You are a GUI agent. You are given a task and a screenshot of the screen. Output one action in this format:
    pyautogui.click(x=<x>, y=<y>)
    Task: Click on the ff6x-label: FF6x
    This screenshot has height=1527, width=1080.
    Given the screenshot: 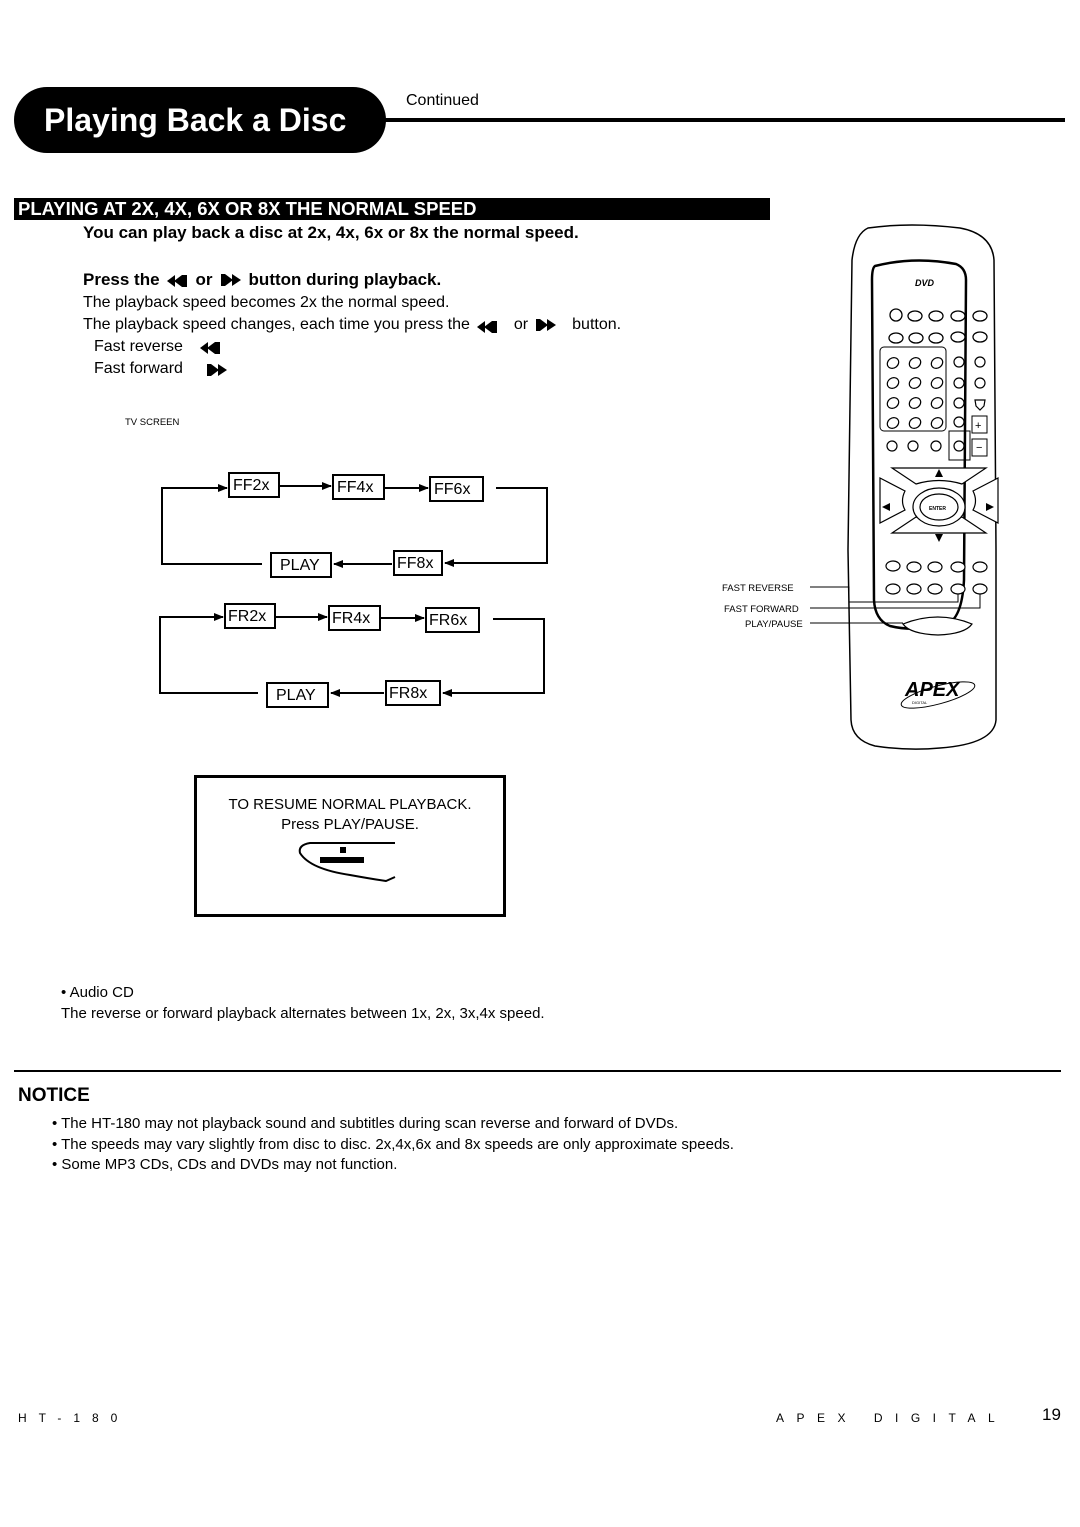 What is the action you would take?
    pyautogui.click(x=452, y=489)
    